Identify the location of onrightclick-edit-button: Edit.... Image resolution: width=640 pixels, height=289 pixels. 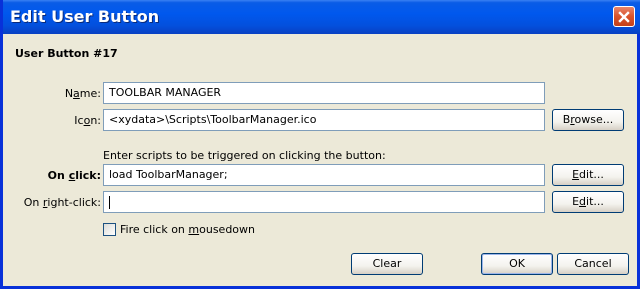
(588, 202).